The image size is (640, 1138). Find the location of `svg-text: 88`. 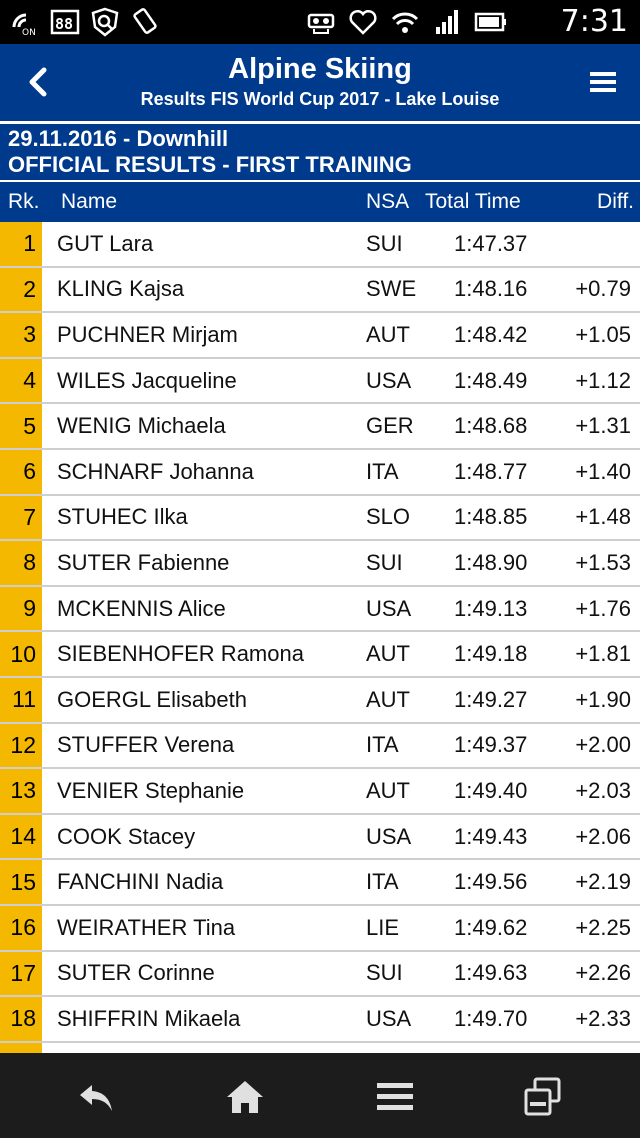

svg-text: 88 is located at coordinates (64, 24).